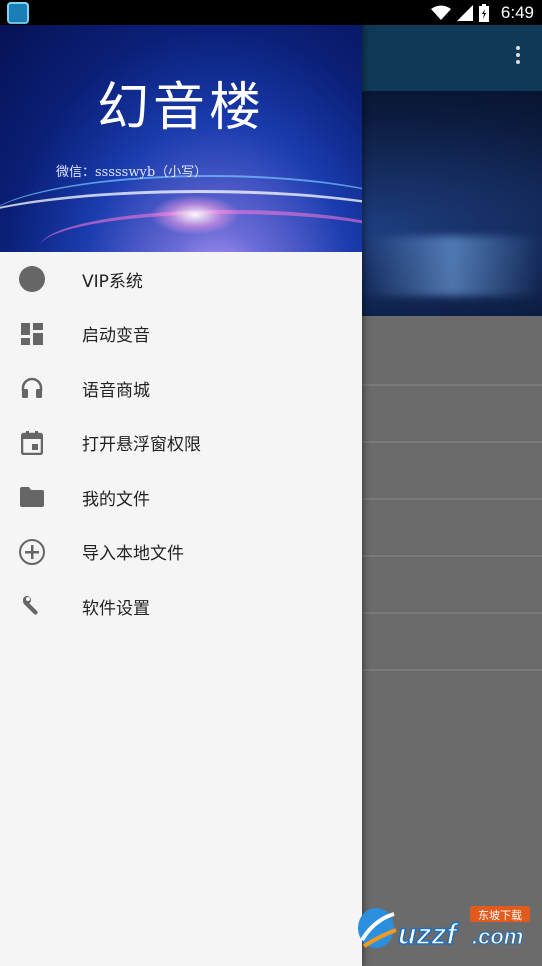 The image size is (542, 966). I want to click on battery-icon, so click(483, 12).